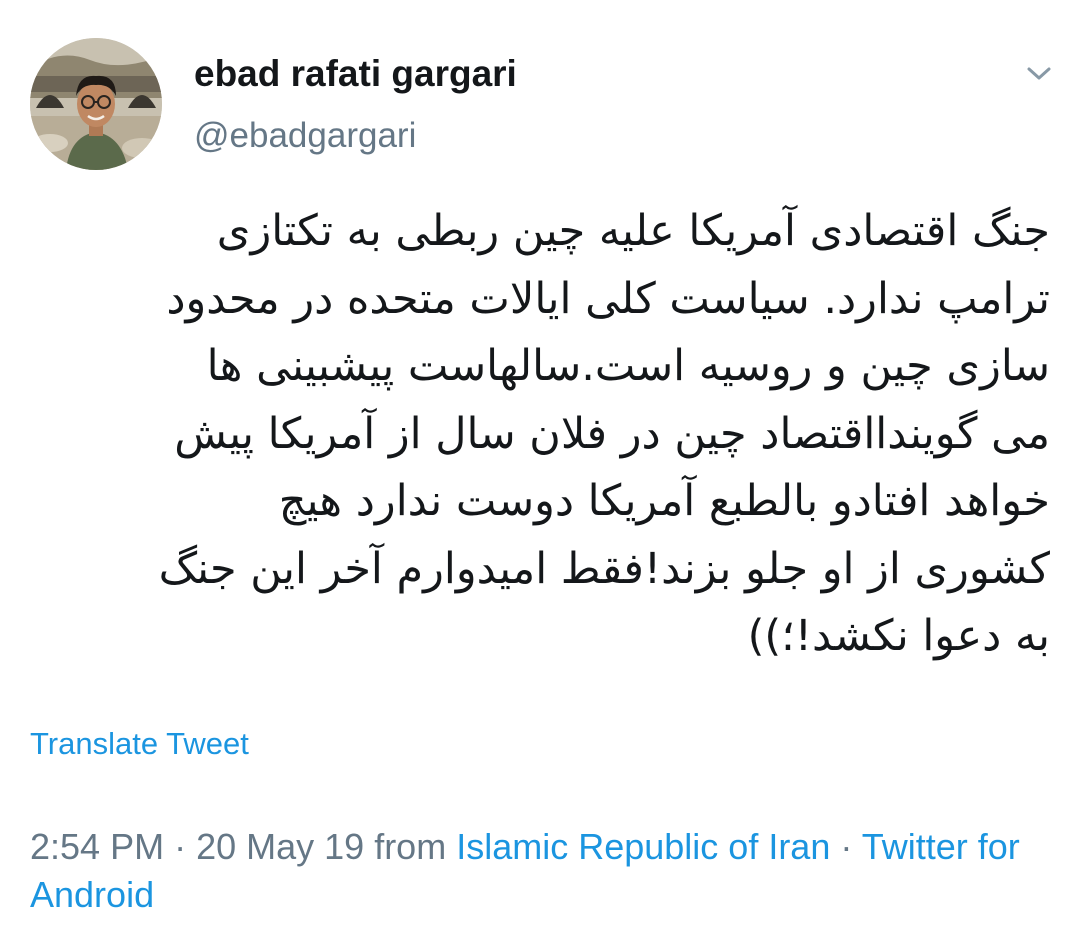  I want to click on tweet-time: 2:54 PM, so click(97, 846).